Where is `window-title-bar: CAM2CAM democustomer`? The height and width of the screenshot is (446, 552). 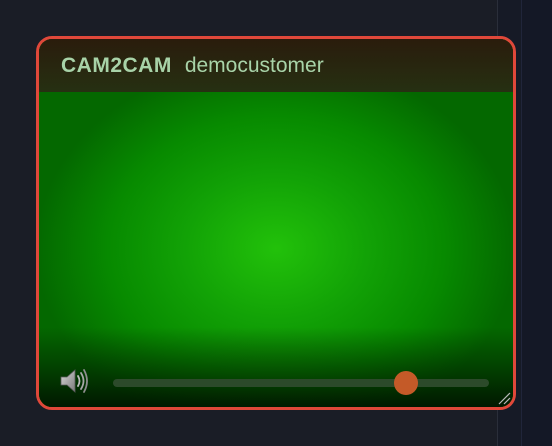 window-title-bar: CAM2CAM democustomer is located at coordinates (276, 65).